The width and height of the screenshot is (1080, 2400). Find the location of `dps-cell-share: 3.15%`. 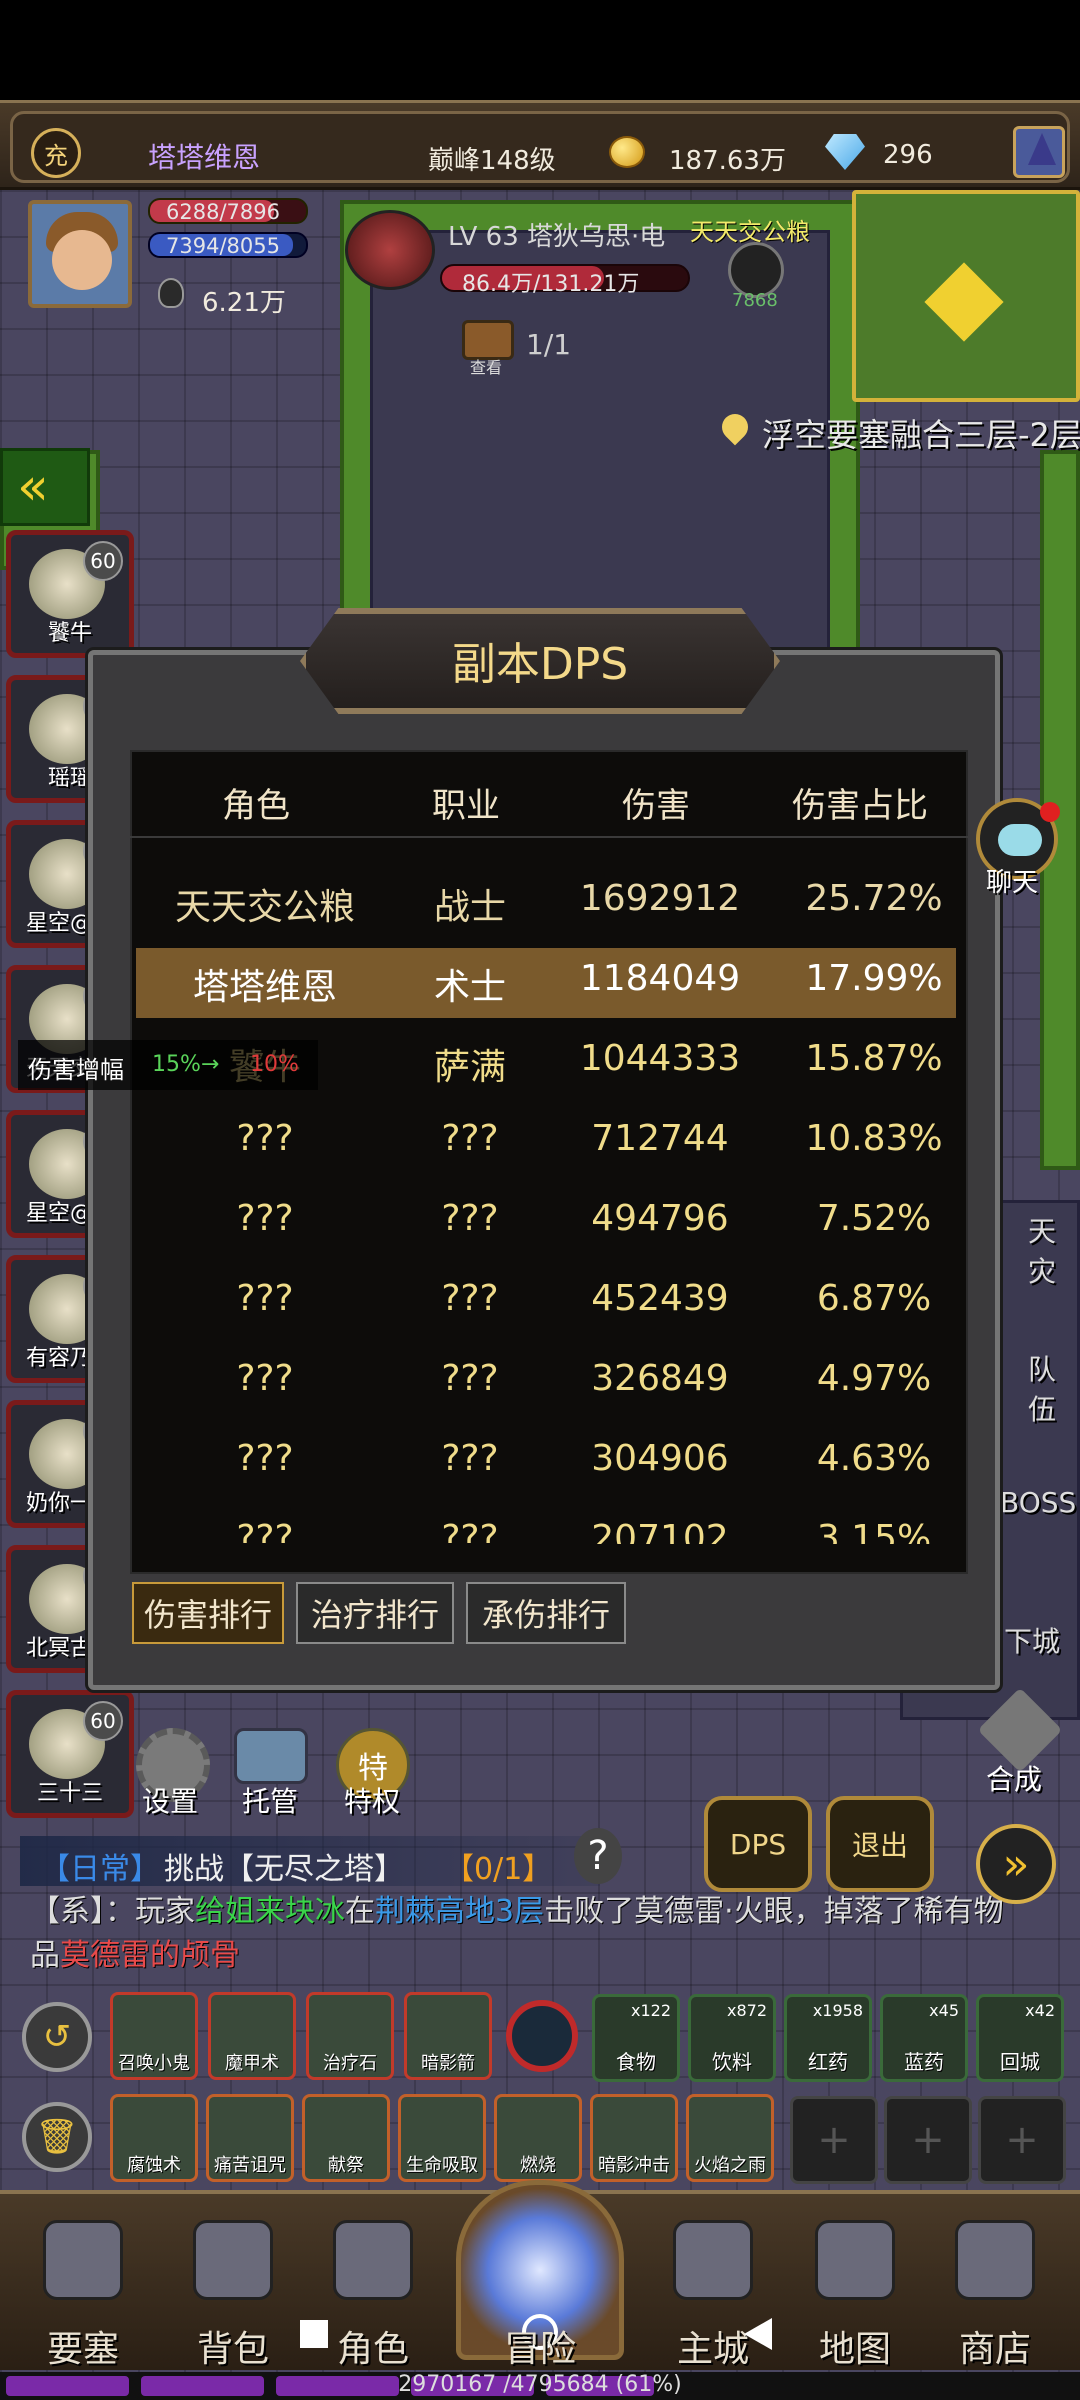

dps-cell-share: 3.15% is located at coordinates (874, 1531).